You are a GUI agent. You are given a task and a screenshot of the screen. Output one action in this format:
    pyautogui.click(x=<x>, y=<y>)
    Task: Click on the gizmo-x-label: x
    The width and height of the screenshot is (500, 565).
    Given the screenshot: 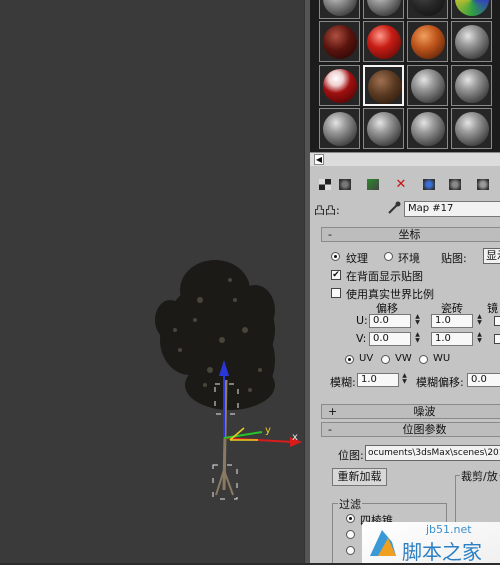 What is the action you would take?
    pyautogui.click(x=295, y=437)
    